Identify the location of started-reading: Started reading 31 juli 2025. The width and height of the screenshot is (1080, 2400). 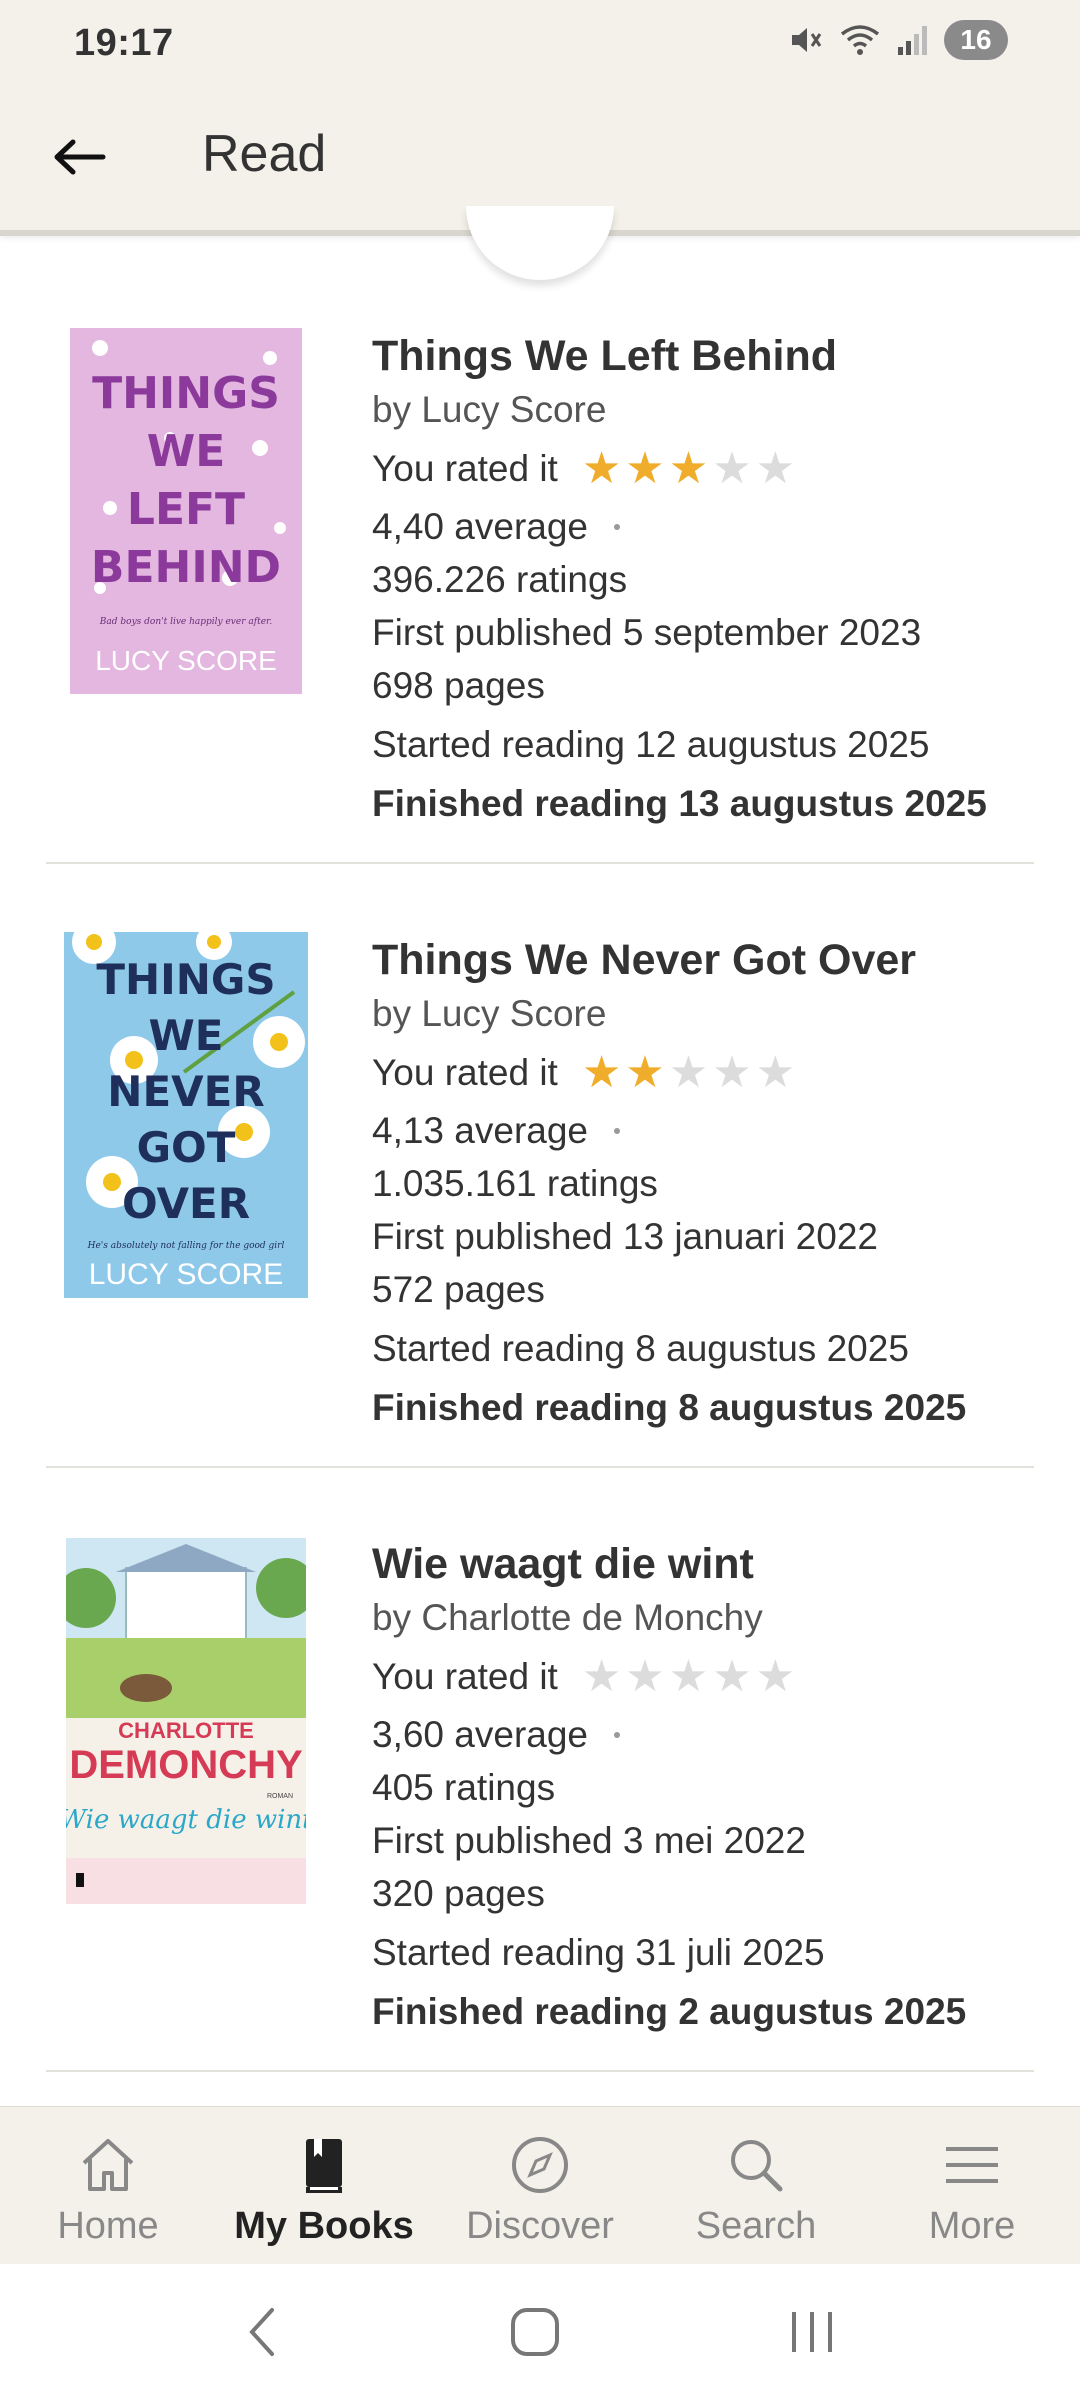
(598, 1952).